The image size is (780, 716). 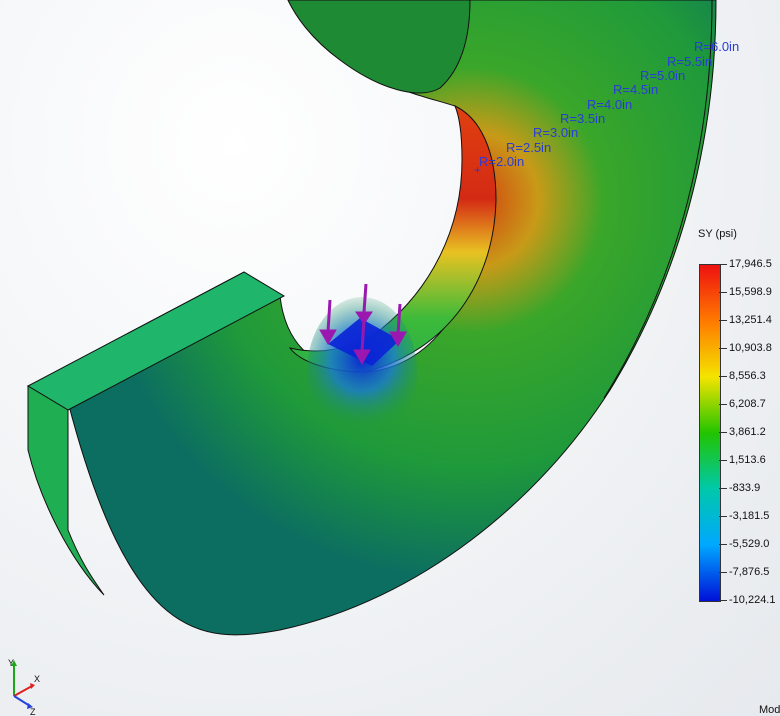 What do you see at coordinates (744, 516) in the screenshot?
I see `legend-tick-label: -3,181.5` at bounding box center [744, 516].